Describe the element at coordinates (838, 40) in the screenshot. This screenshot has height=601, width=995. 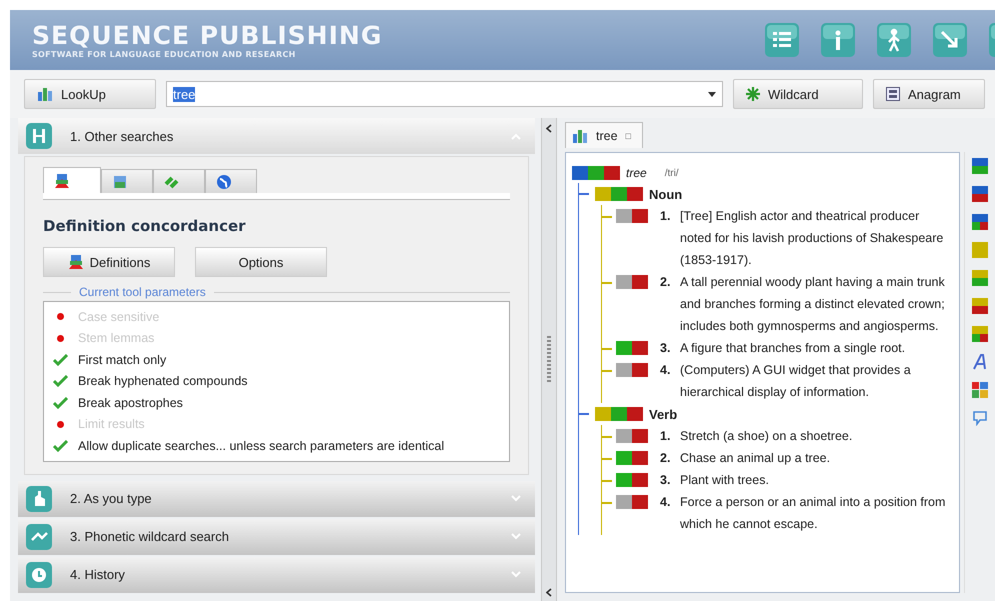
I see `info-icon` at that location.